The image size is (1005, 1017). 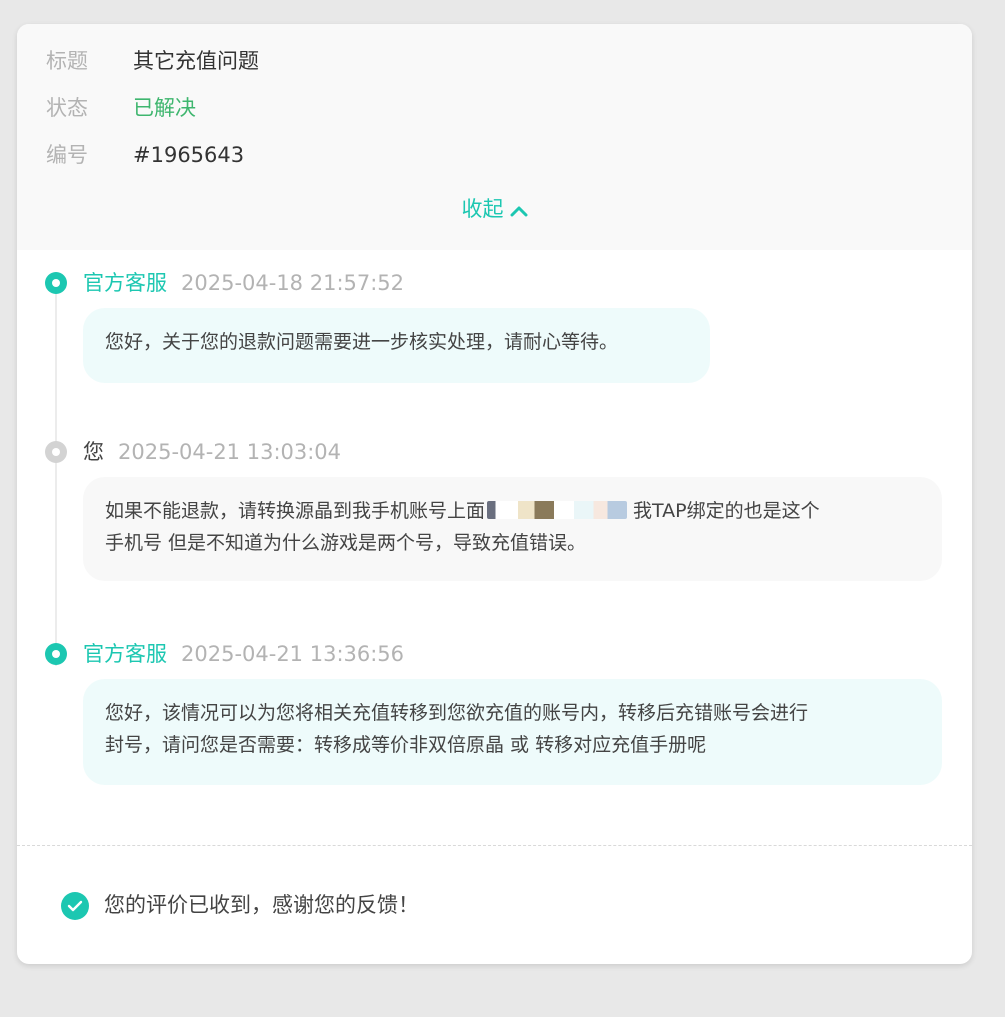 What do you see at coordinates (67, 108) in the screenshot?
I see `ticket-status-label: 状态` at bounding box center [67, 108].